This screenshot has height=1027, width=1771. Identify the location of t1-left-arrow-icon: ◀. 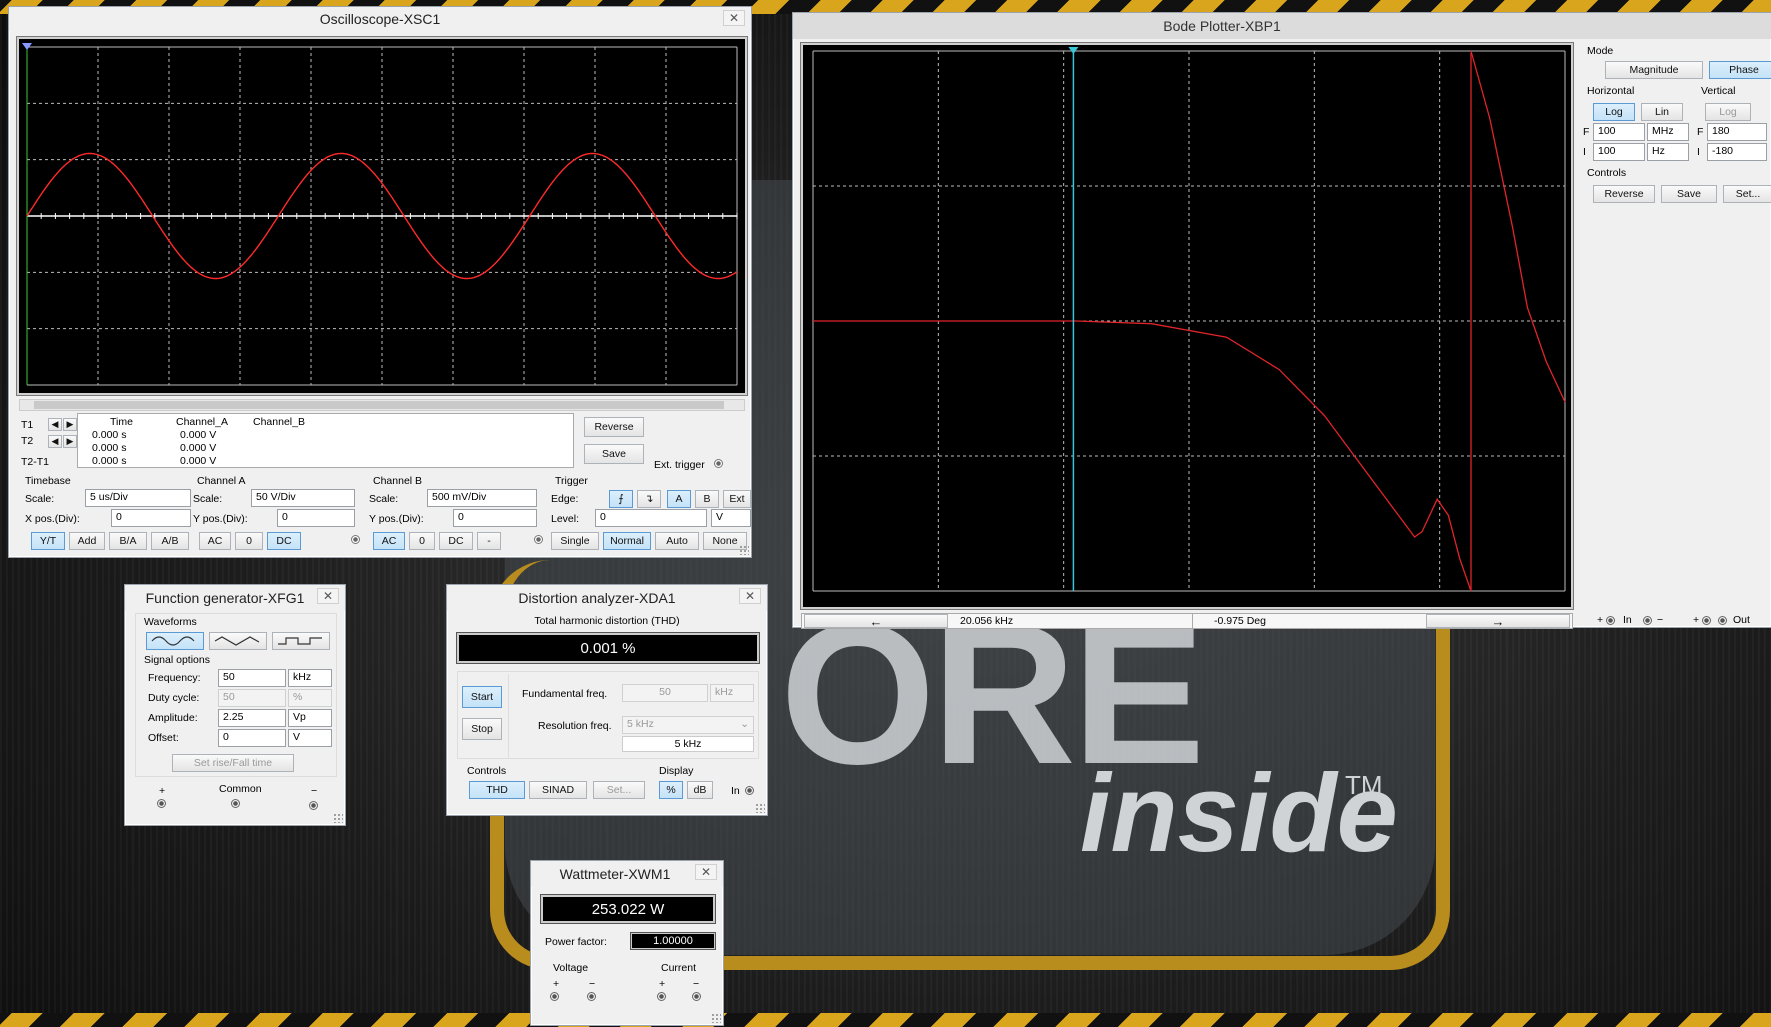
(55, 424).